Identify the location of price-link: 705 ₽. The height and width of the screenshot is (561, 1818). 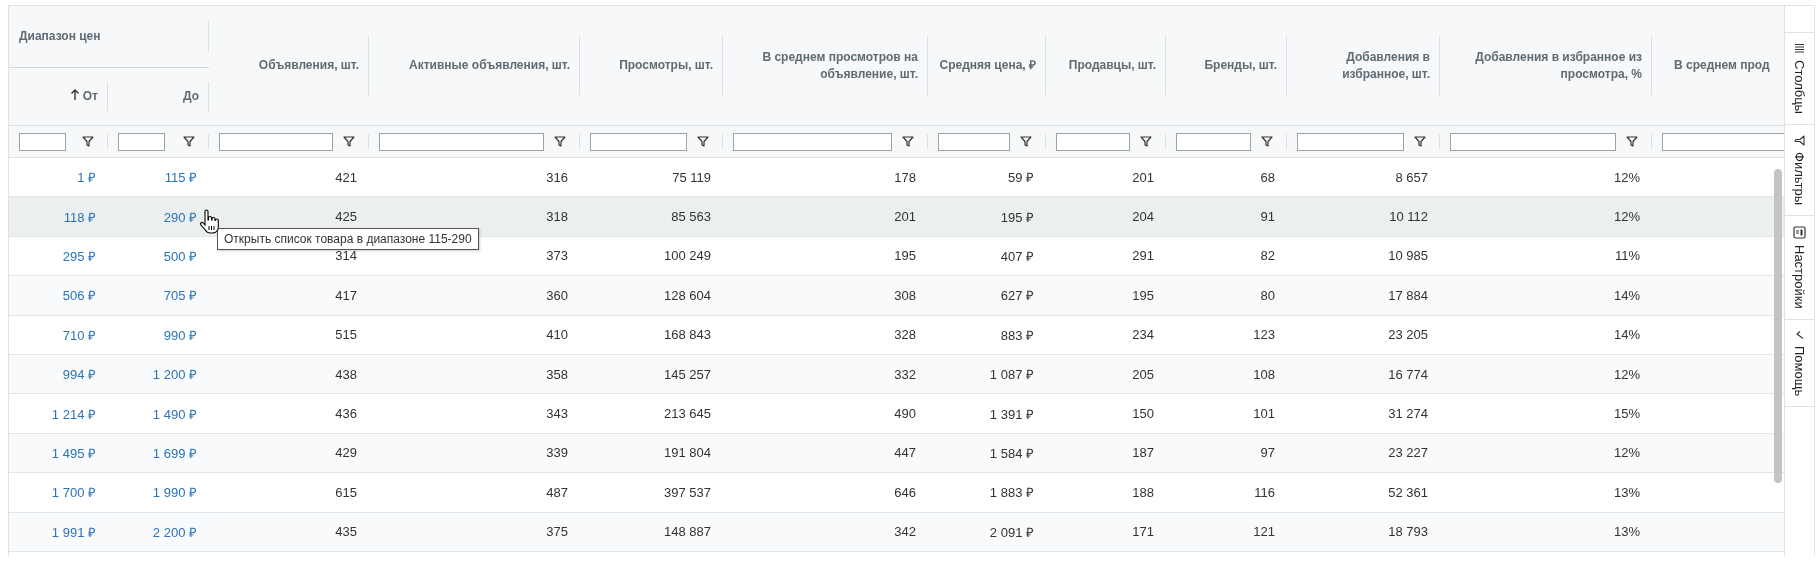
(180, 295).